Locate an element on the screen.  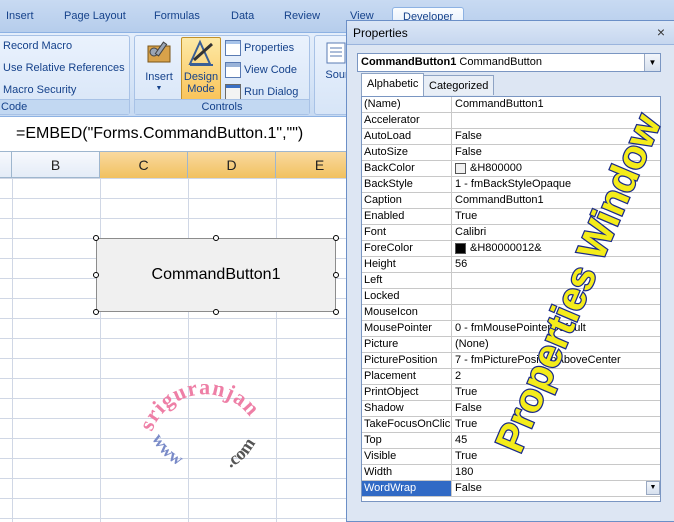
tab-data: Data is located at coordinates (242, 16).